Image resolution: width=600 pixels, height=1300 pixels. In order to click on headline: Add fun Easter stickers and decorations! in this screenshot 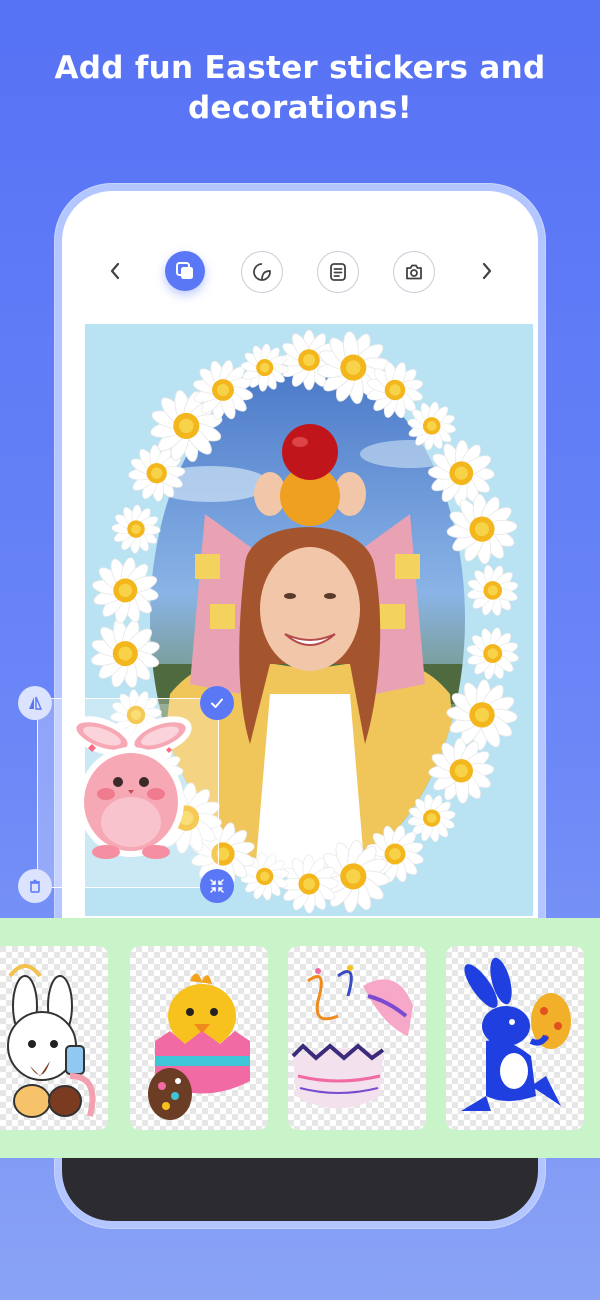, I will do `click(300, 88)`.